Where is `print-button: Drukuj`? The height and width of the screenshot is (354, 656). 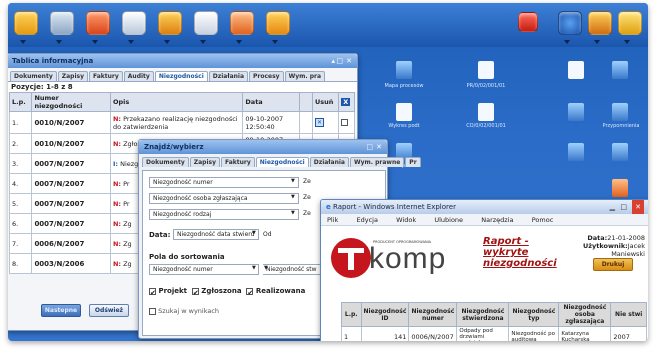 print-button: Drukuj is located at coordinates (613, 264).